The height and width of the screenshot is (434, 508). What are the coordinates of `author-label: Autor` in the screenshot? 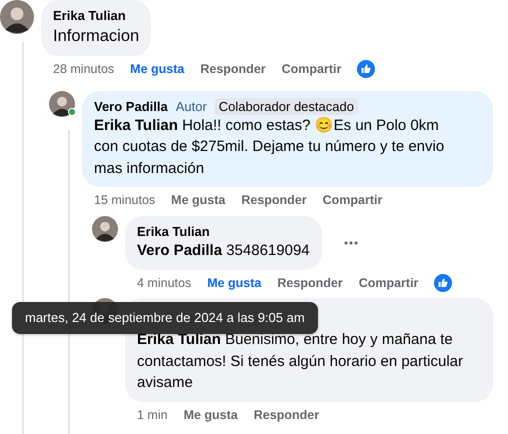 It's located at (191, 106).